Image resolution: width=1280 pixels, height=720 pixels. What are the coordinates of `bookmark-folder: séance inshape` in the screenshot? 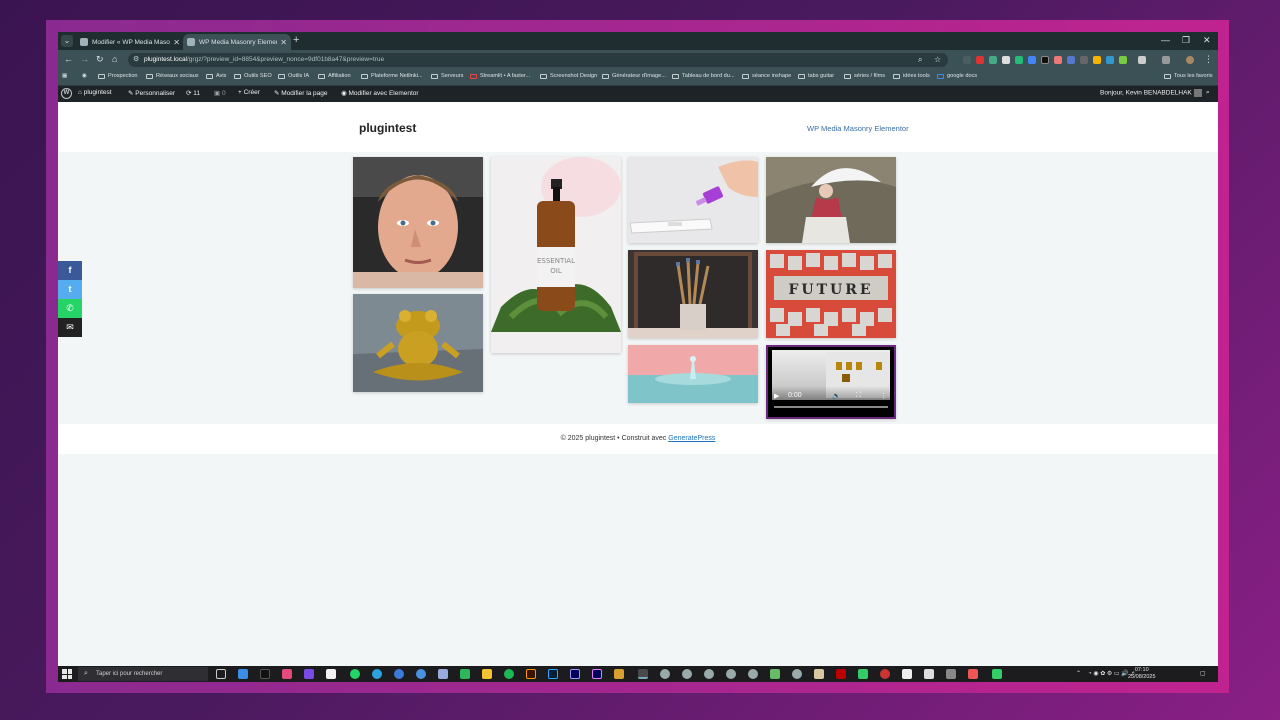 It's located at (766, 76).